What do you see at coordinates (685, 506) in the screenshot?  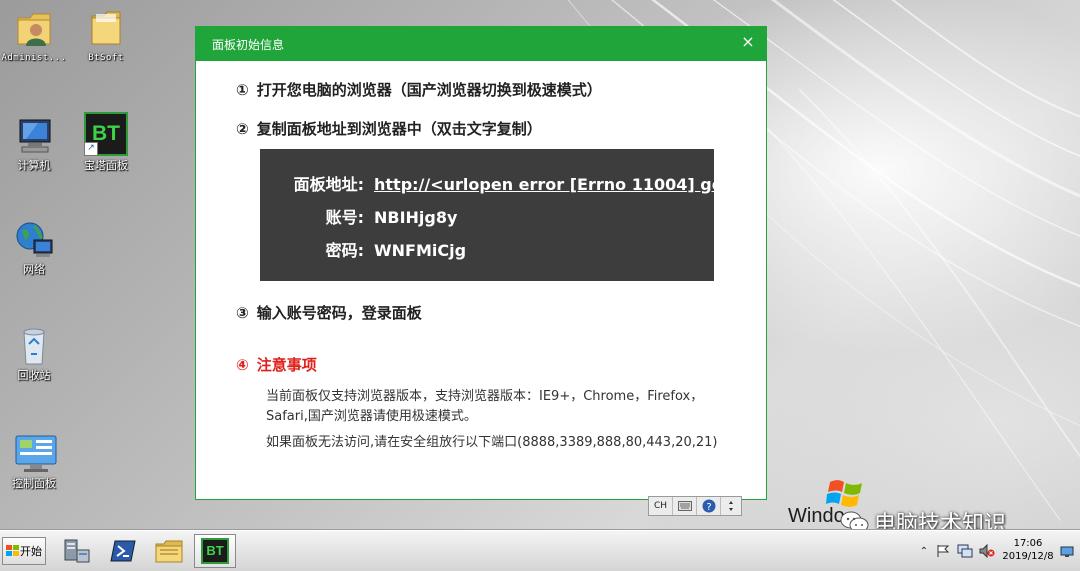 I see `keyboard-icon` at bounding box center [685, 506].